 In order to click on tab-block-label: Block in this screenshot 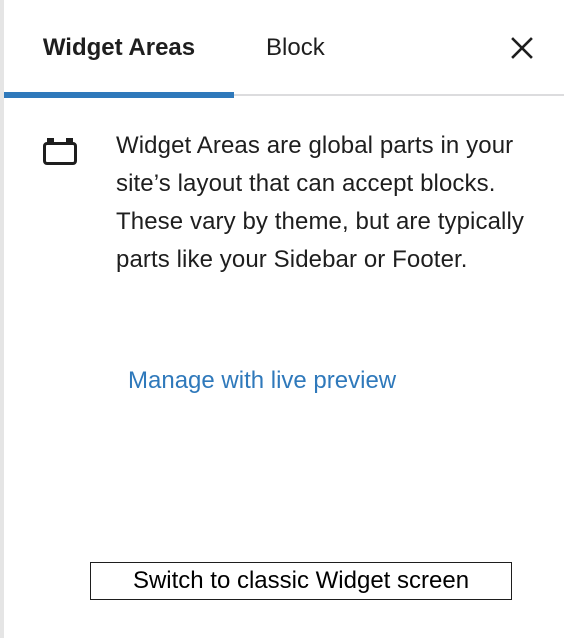, I will do `click(295, 47)`.